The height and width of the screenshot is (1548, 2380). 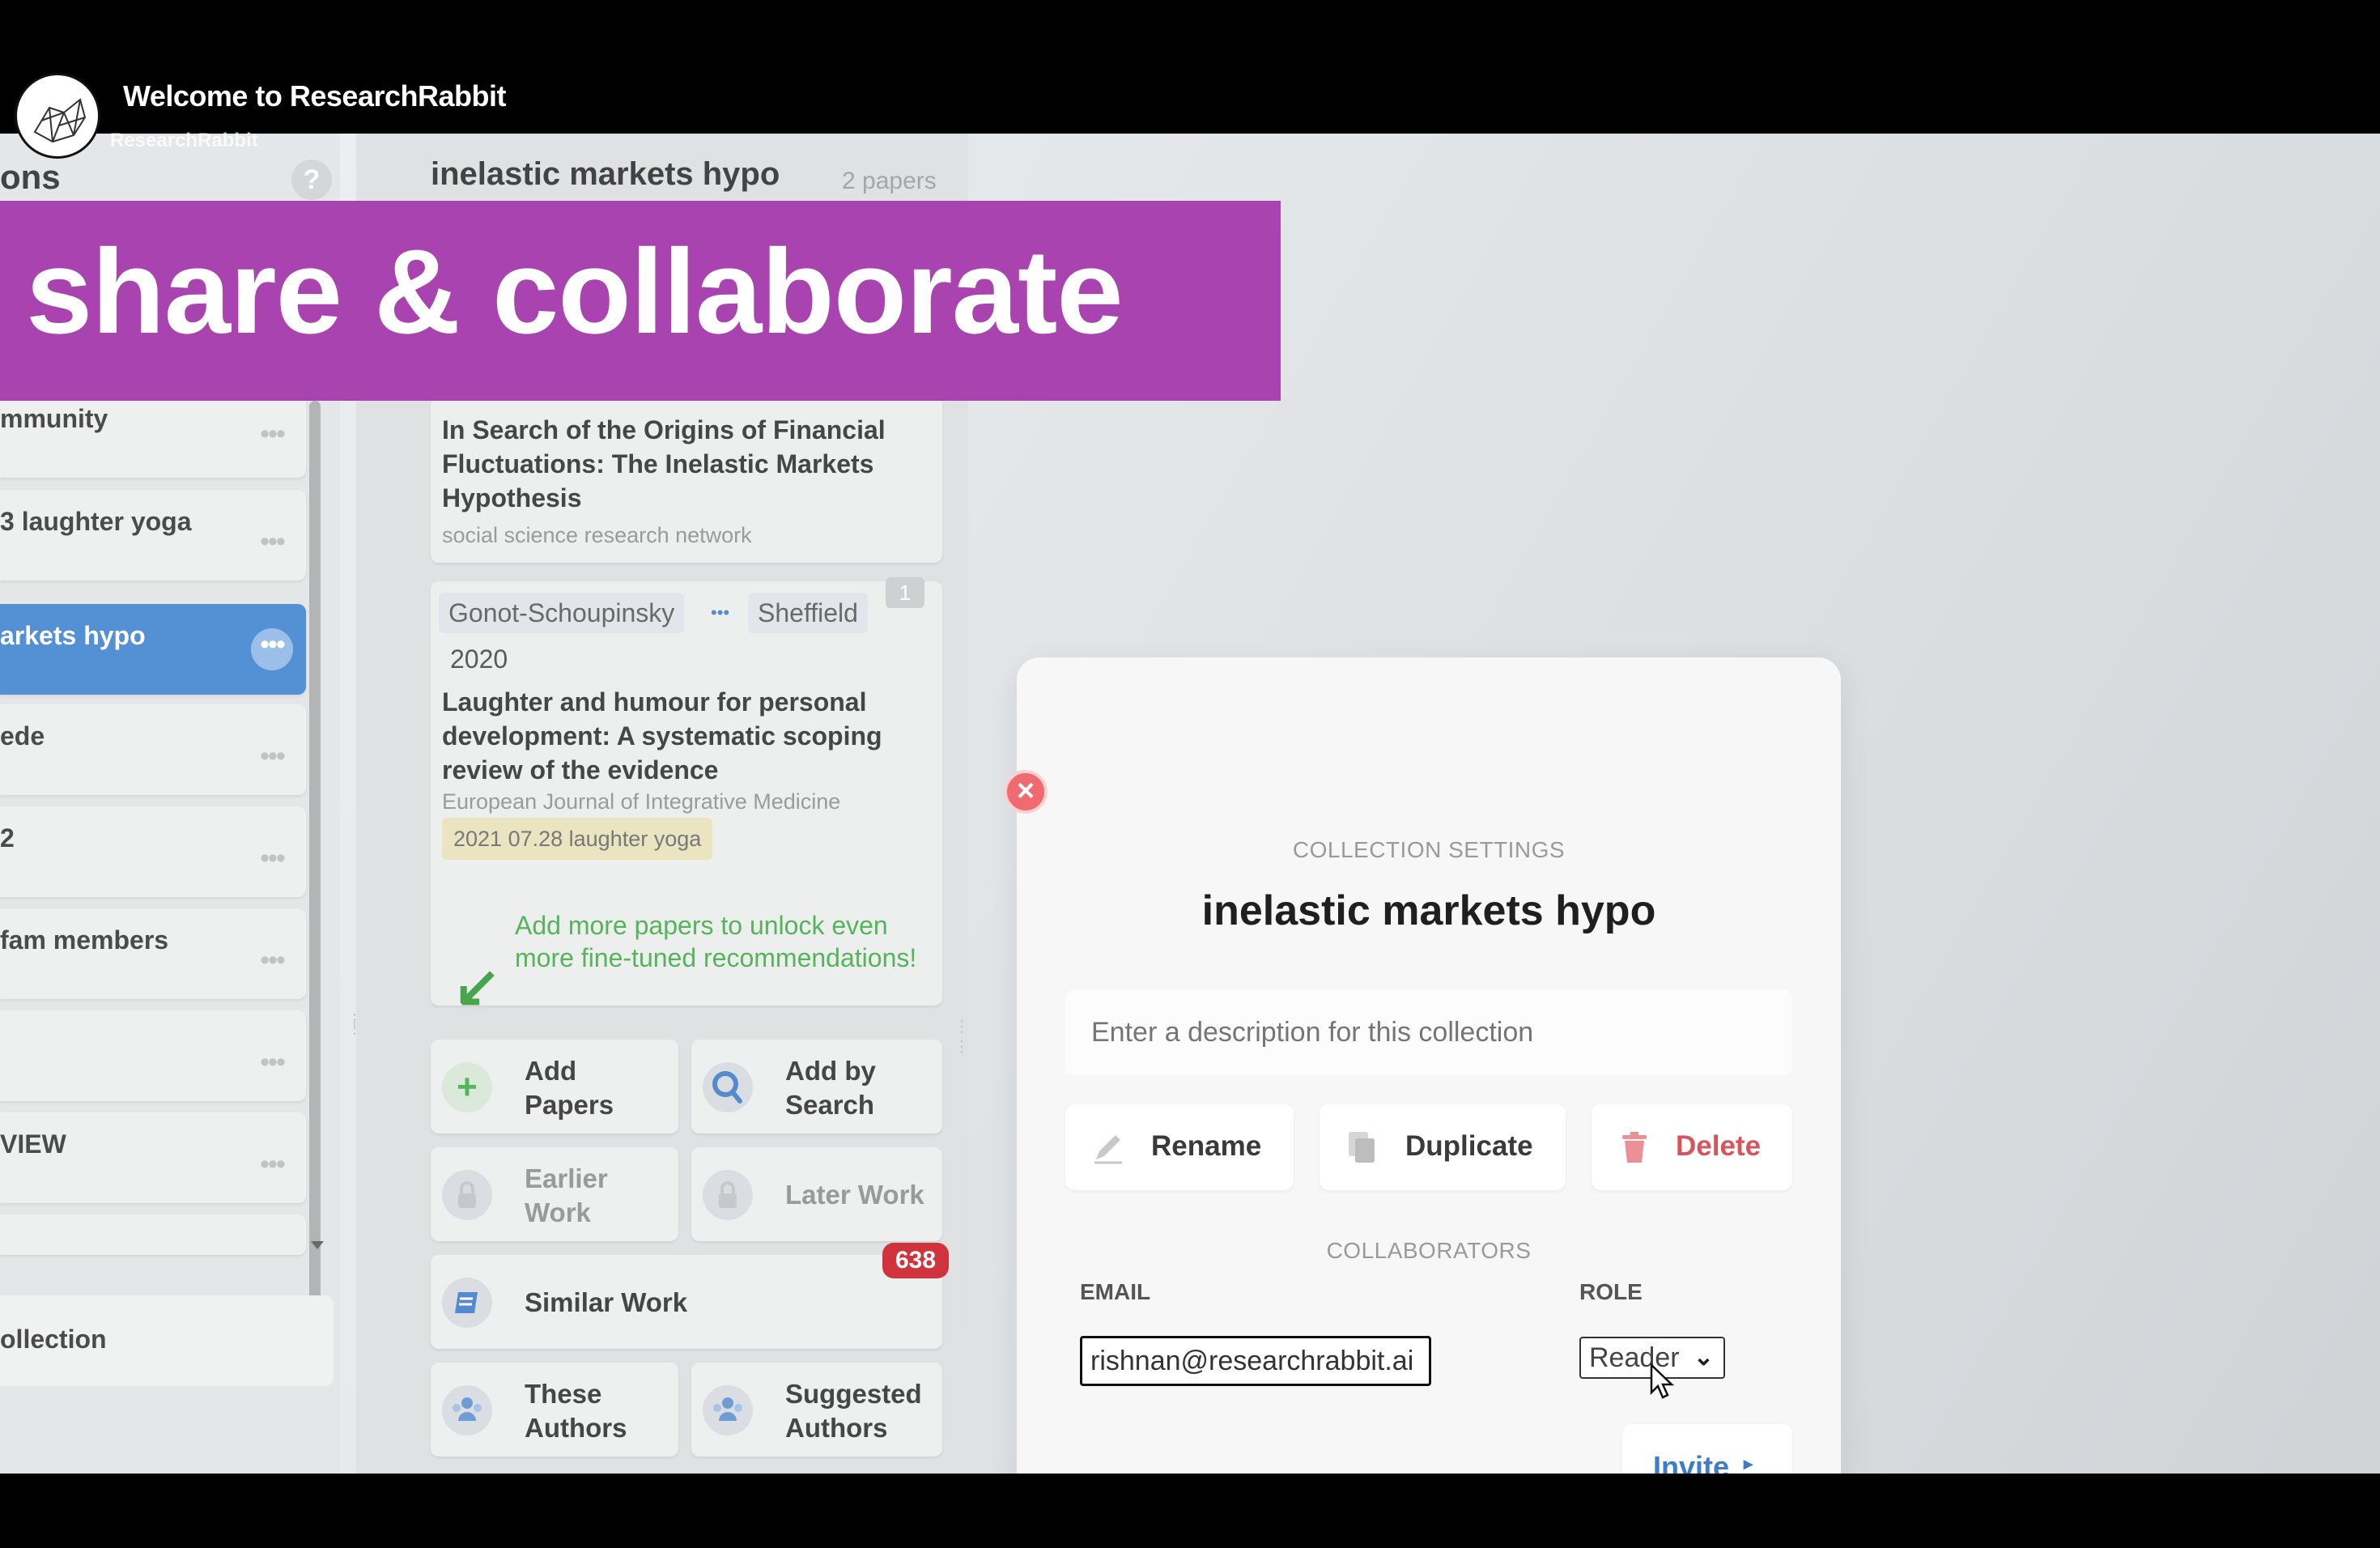 I want to click on rename-button: Rename, so click(x=1179, y=1147).